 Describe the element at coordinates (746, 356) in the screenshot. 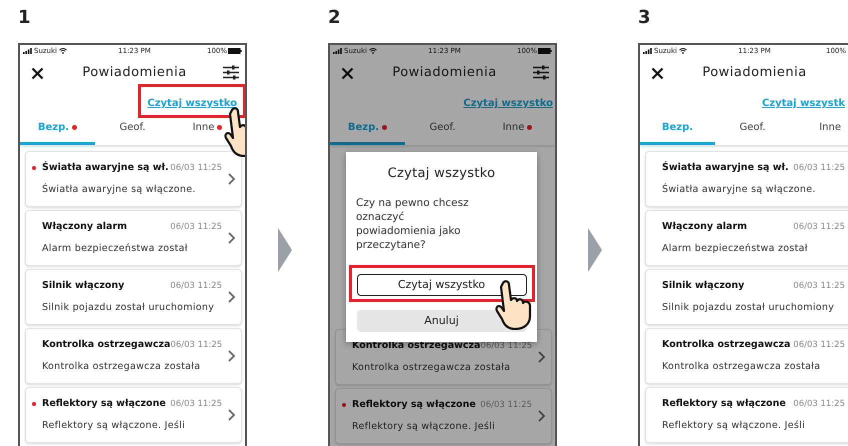

I see `notification-card: Kontrolka ostrzegawcza 06/03 11:25 Kontrolka ostrzegawcza została` at that location.